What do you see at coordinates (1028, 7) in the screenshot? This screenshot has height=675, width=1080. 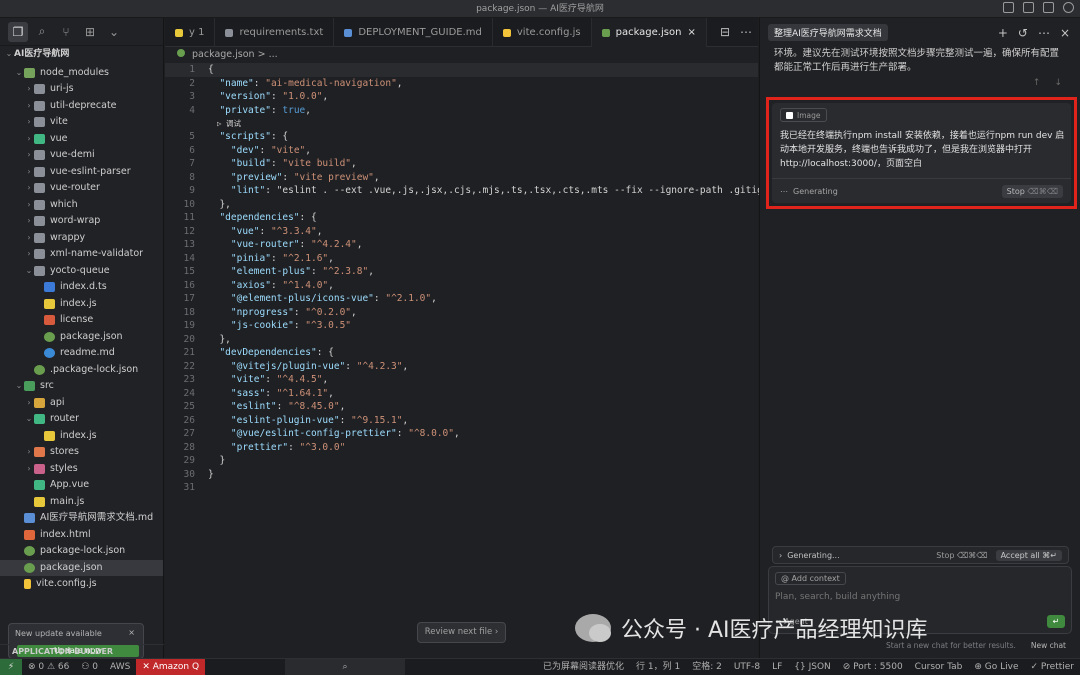 I see `toggle-panel-icon` at bounding box center [1028, 7].